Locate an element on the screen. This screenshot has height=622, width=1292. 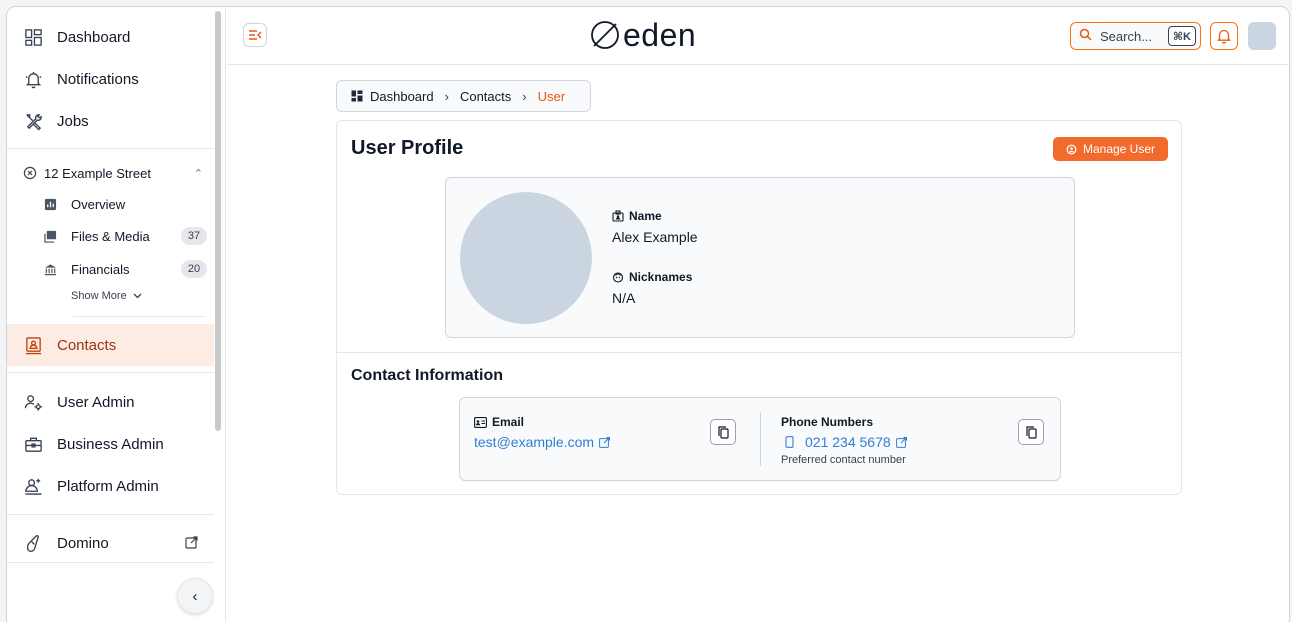
breadcrumb: Dashboard › Contacts › User is located at coordinates (463, 96).